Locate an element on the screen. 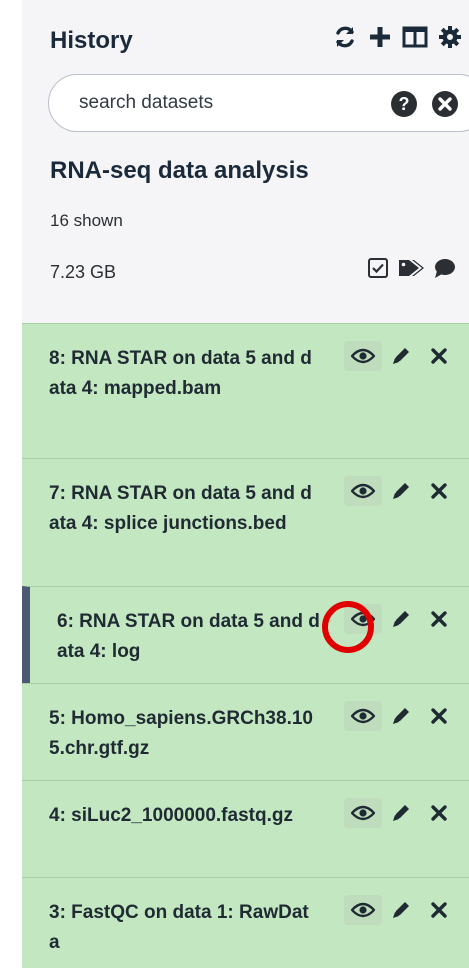 This screenshot has height=968, width=469. history-tools is located at coordinates (411, 270).